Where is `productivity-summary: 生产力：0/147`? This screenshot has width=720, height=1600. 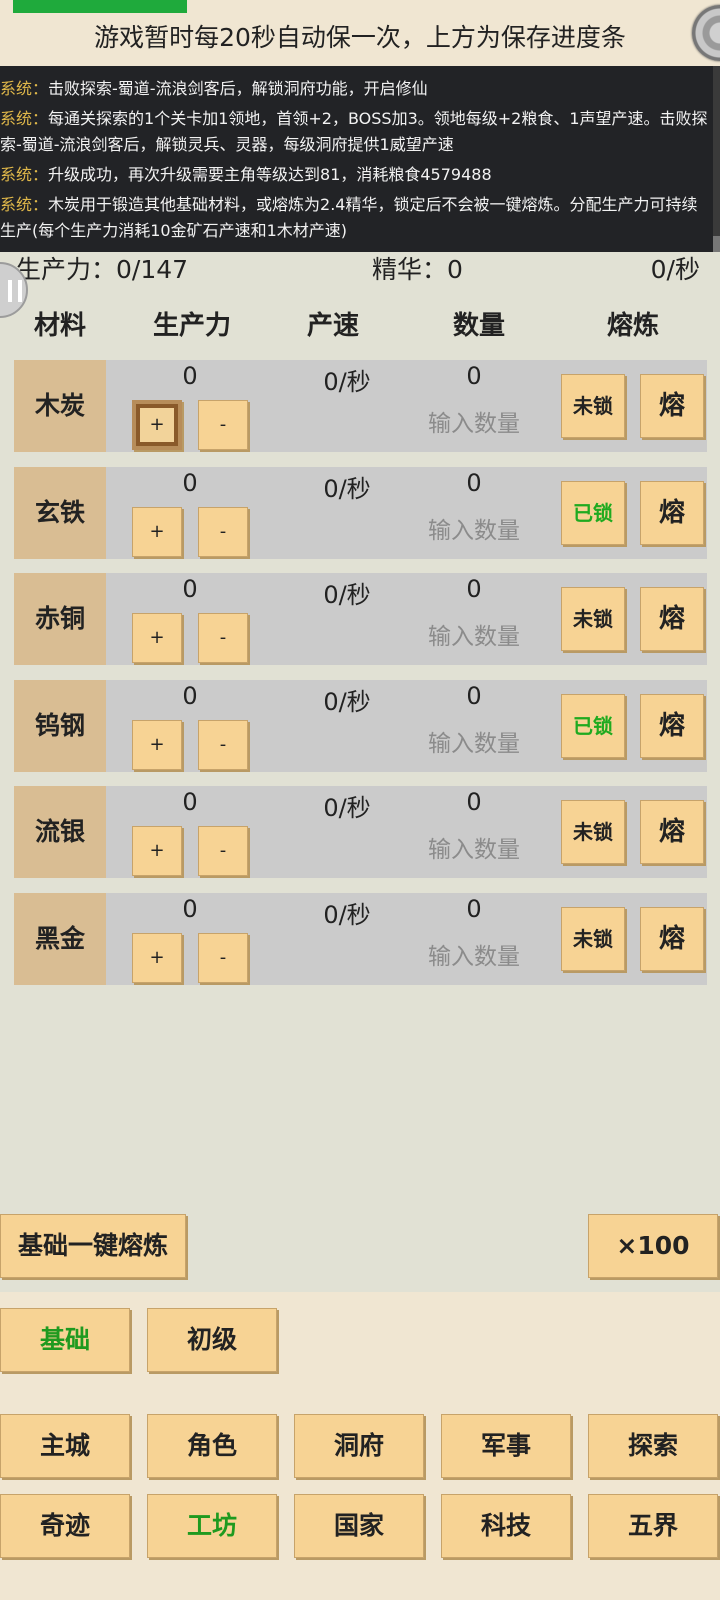
productivity-summary: 生产力：0/147 is located at coordinates (102, 269).